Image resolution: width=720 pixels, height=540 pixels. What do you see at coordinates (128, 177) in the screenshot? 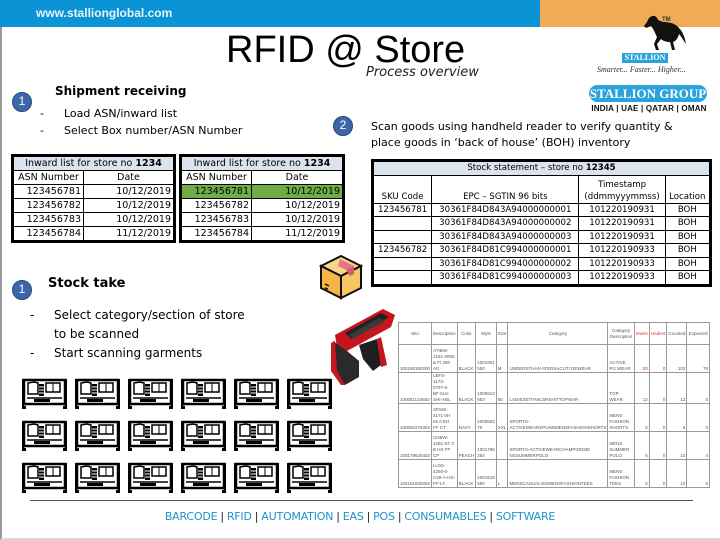
I see `column-header: Date` at bounding box center [128, 177].